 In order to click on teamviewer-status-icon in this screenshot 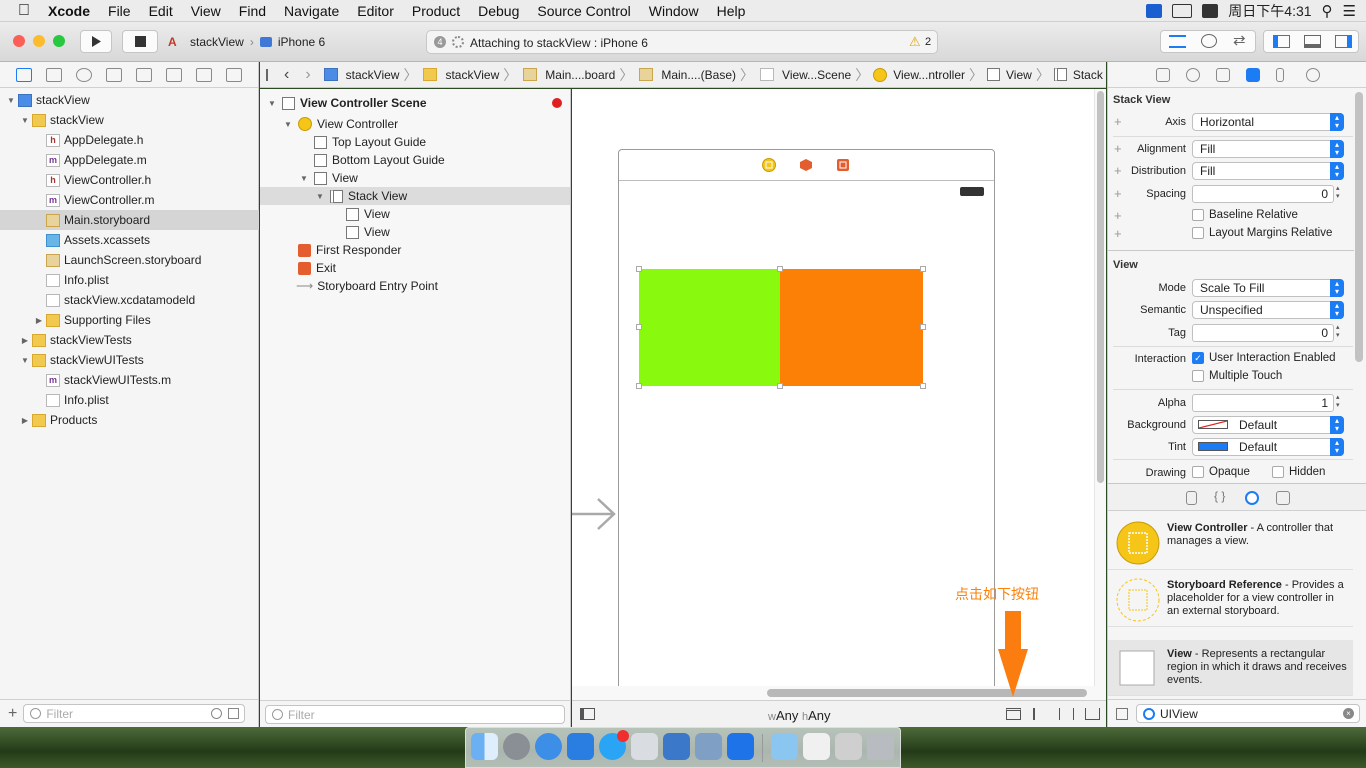, I will do `click(1154, 11)`.